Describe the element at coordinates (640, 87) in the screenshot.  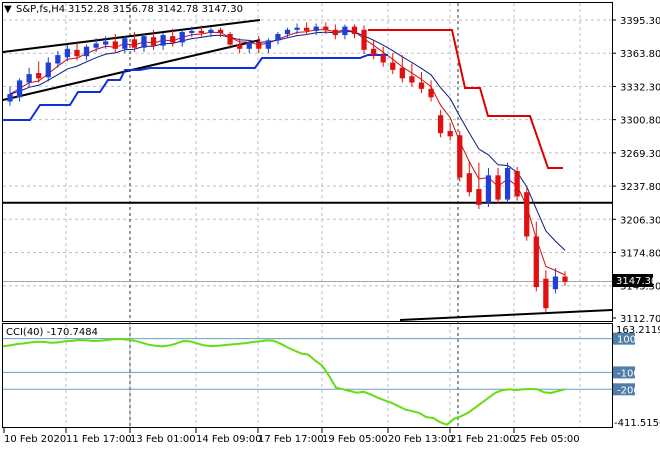
I see `price-tick-label: 3332.30` at that location.